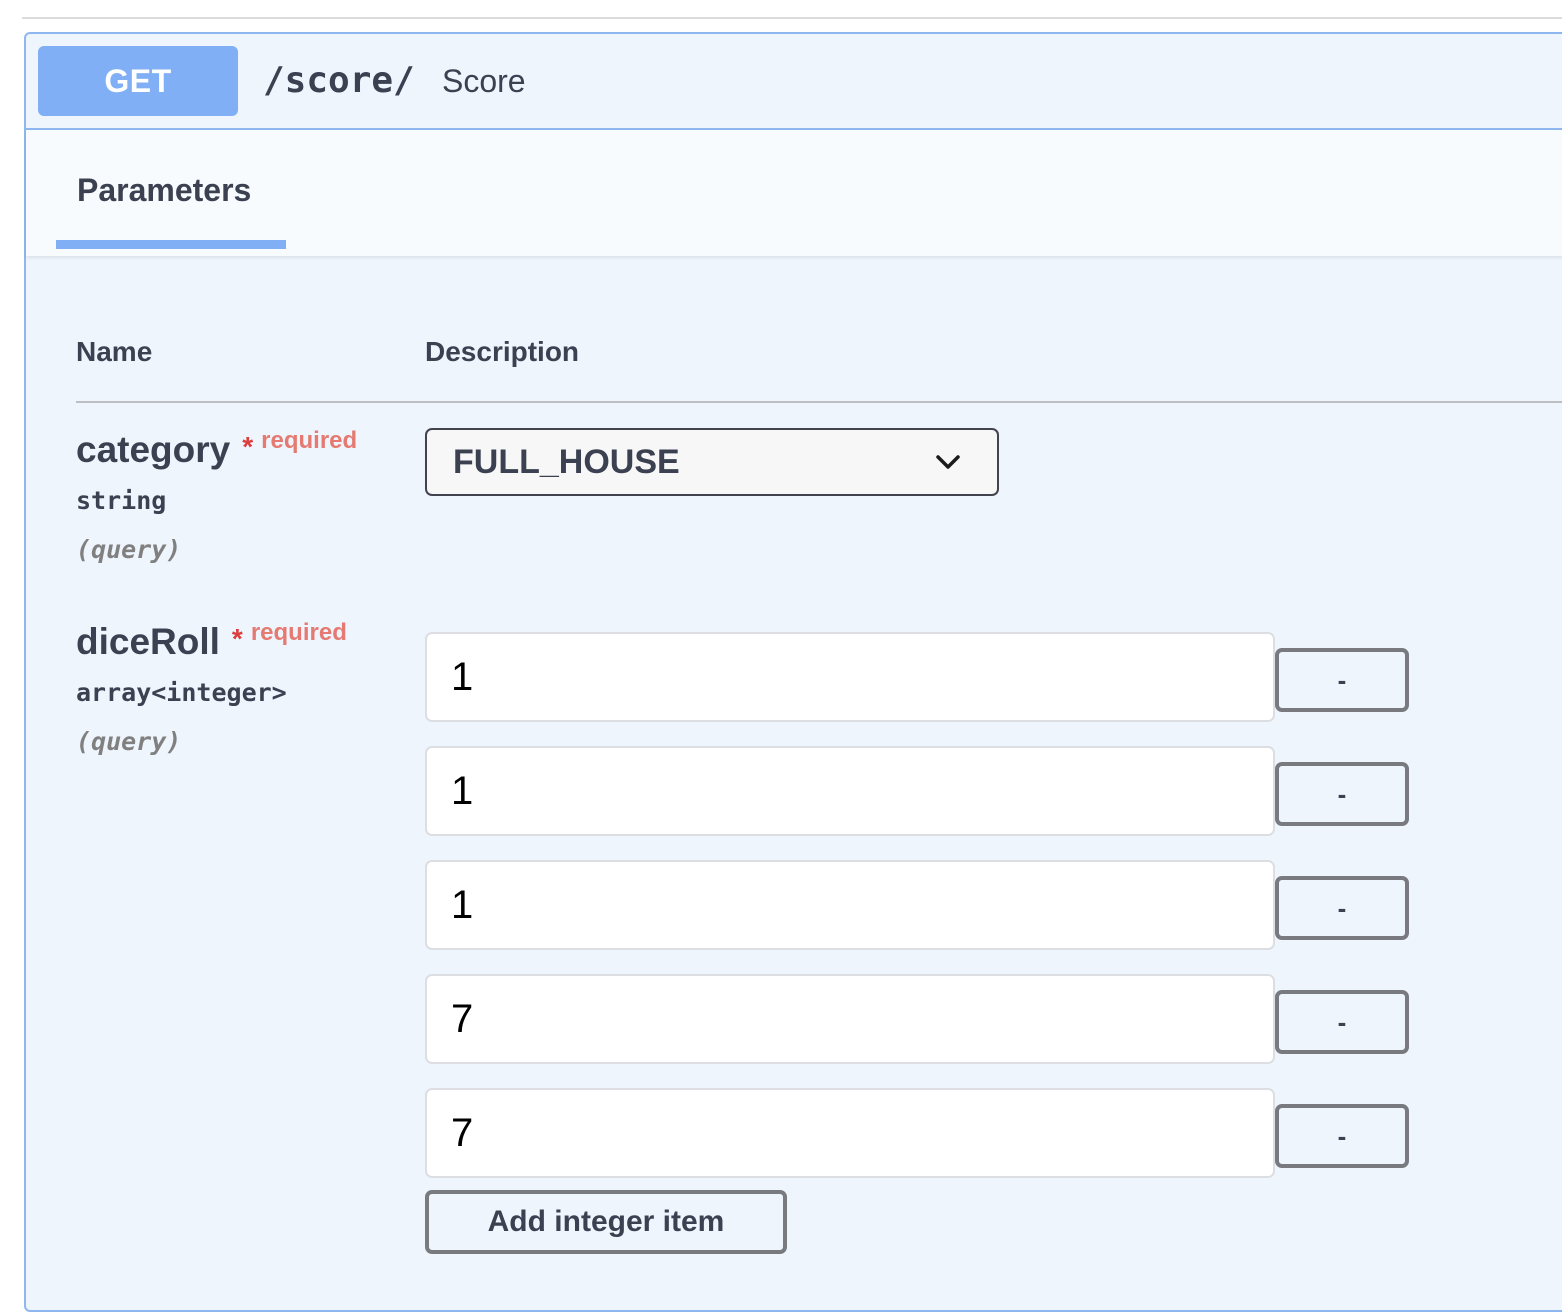 The height and width of the screenshot is (1312, 1562). Describe the element at coordinates (484, 81) in the screenshot. I see `operation-summary-text: Score` at that location.